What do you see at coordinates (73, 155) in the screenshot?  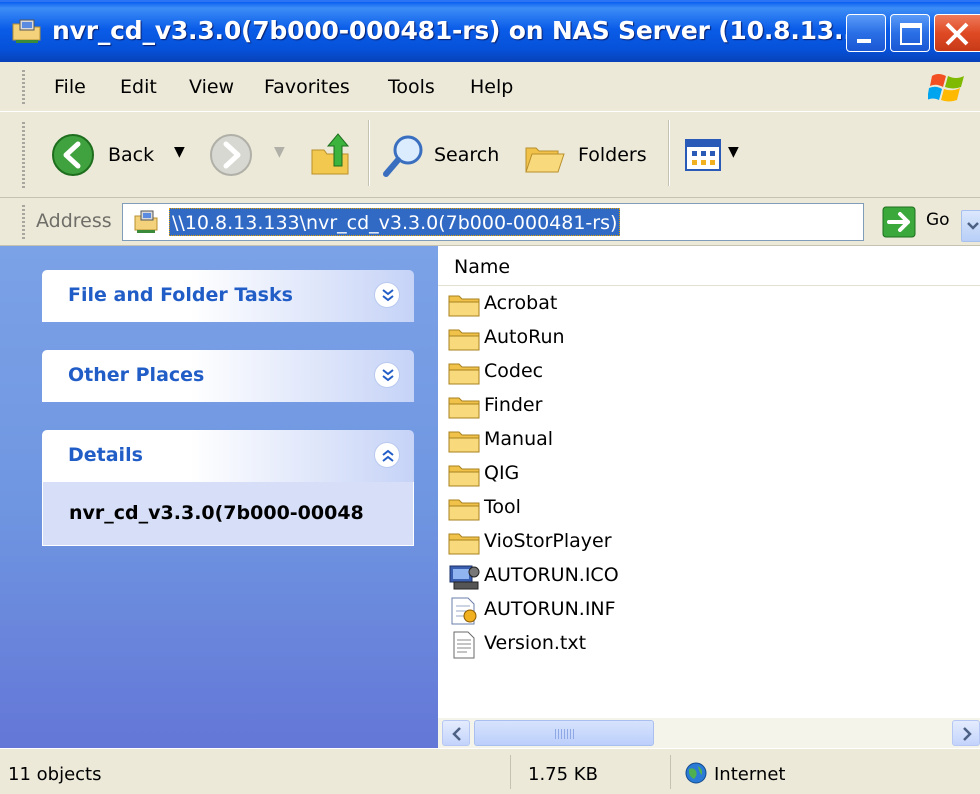 I see `back-arrow-icon` at bounding box center [73, 155].